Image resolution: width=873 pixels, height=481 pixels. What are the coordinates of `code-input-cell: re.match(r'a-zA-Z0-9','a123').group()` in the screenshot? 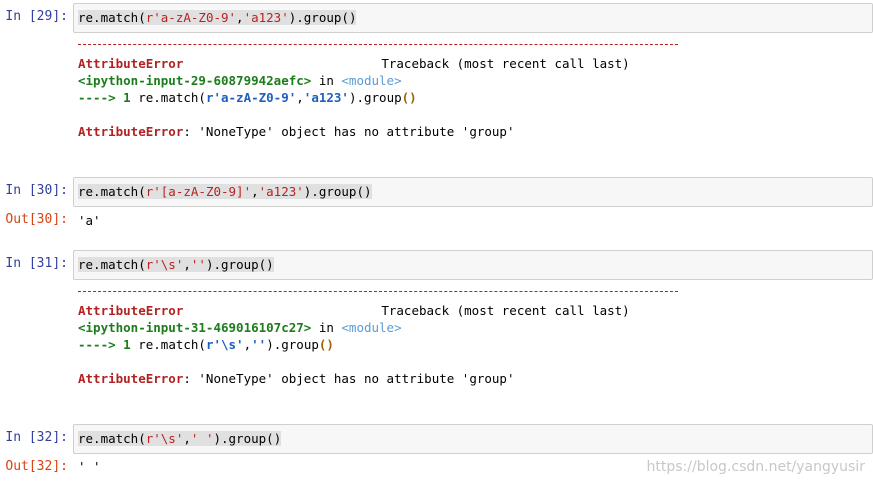 It's located at (473, 18).